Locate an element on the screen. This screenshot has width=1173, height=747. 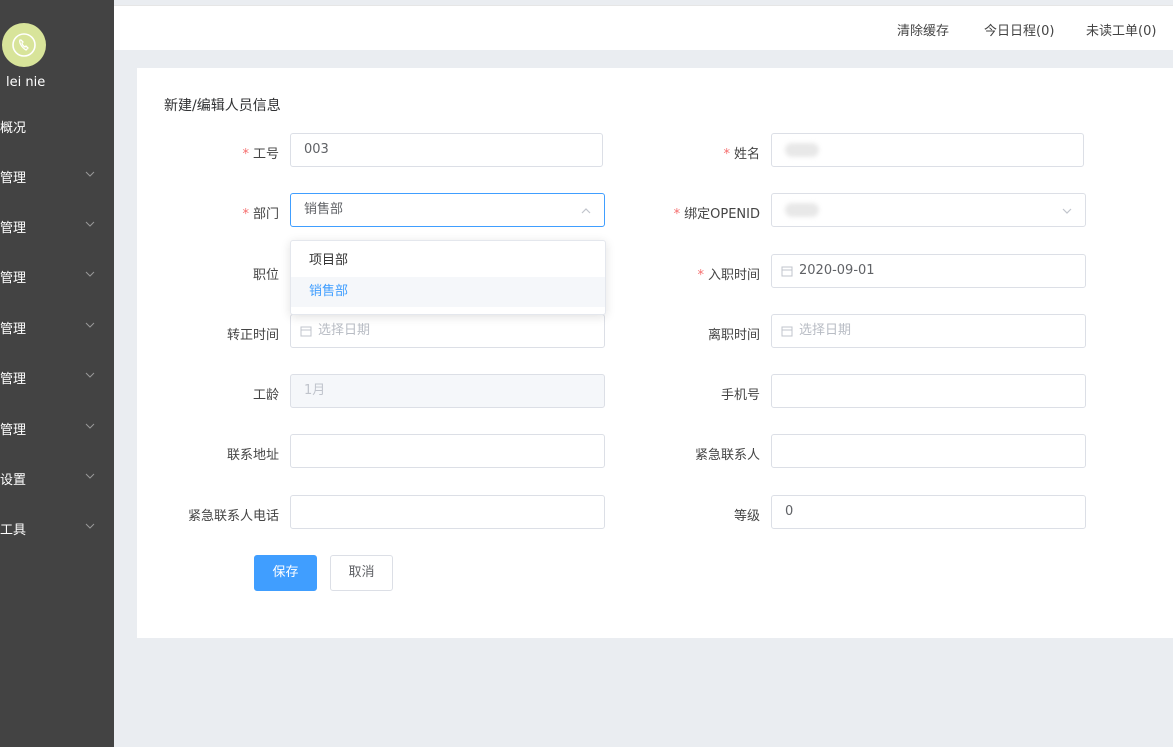
chevron-up-icon is located at coordinates (586, 211).